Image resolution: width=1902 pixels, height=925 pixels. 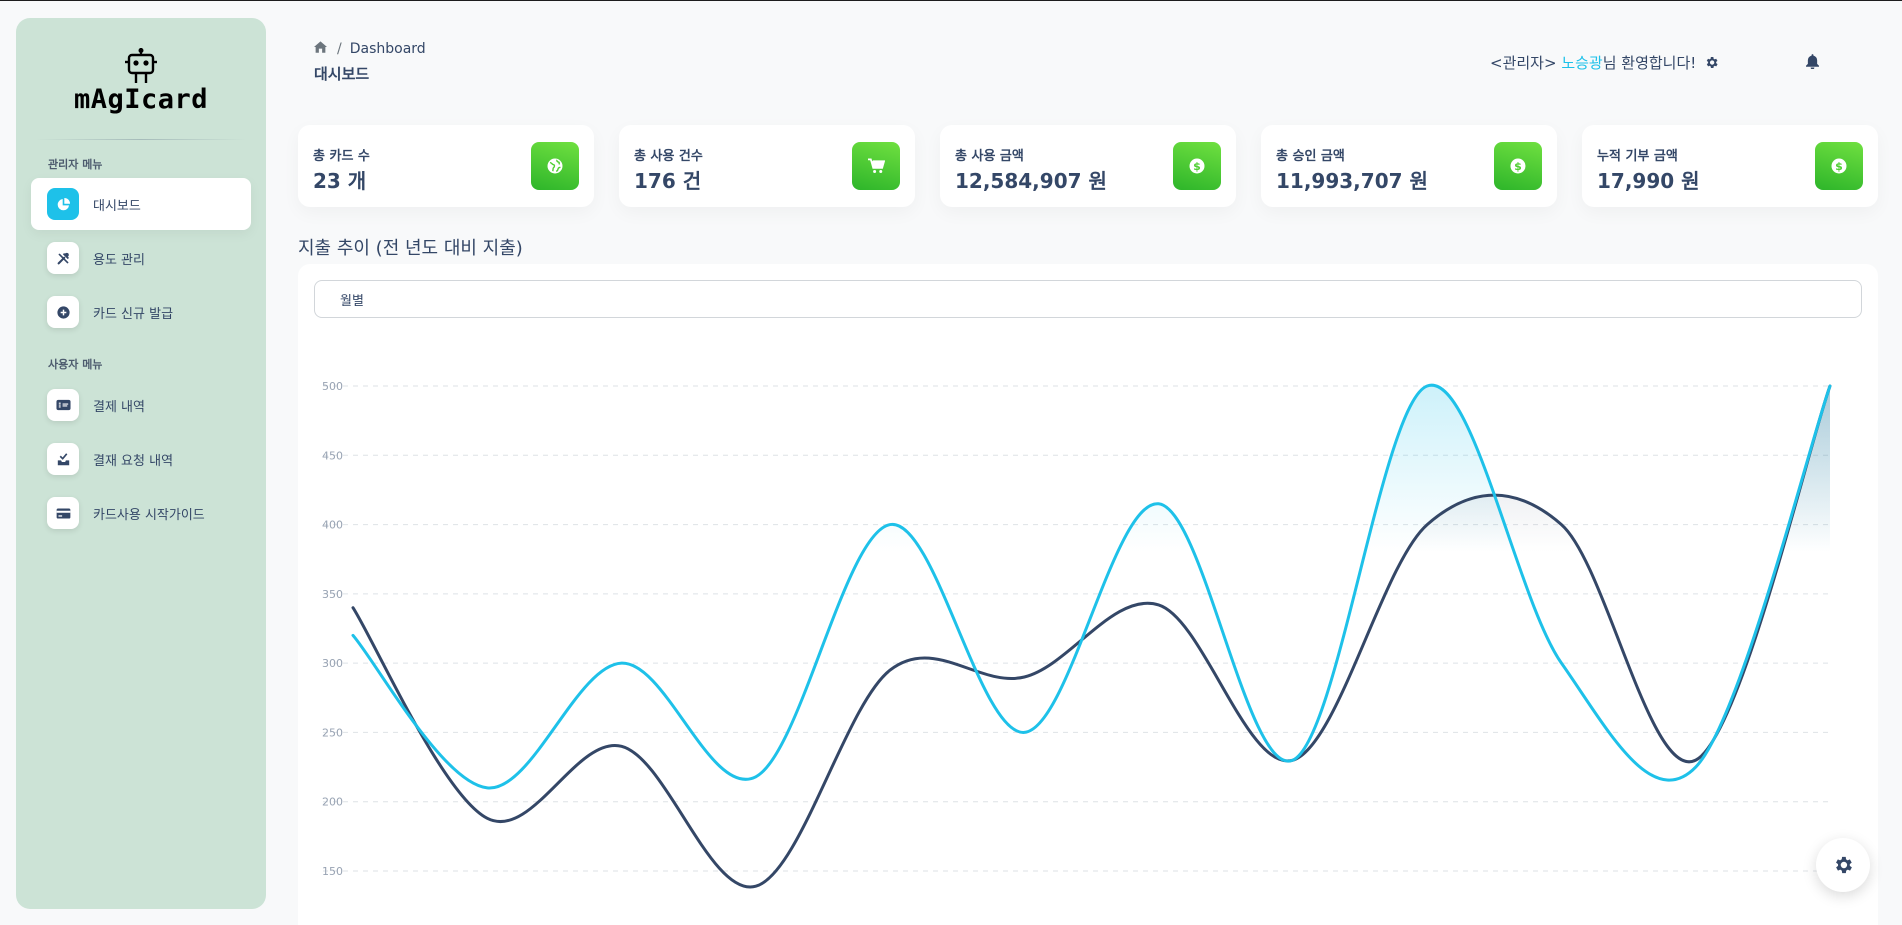 What do you see at coordinates (767, 166) in the screenshot?
I see `stat-card-total-usage-count: 총 사용 건수 176 건` at bounding box center [767, 166].